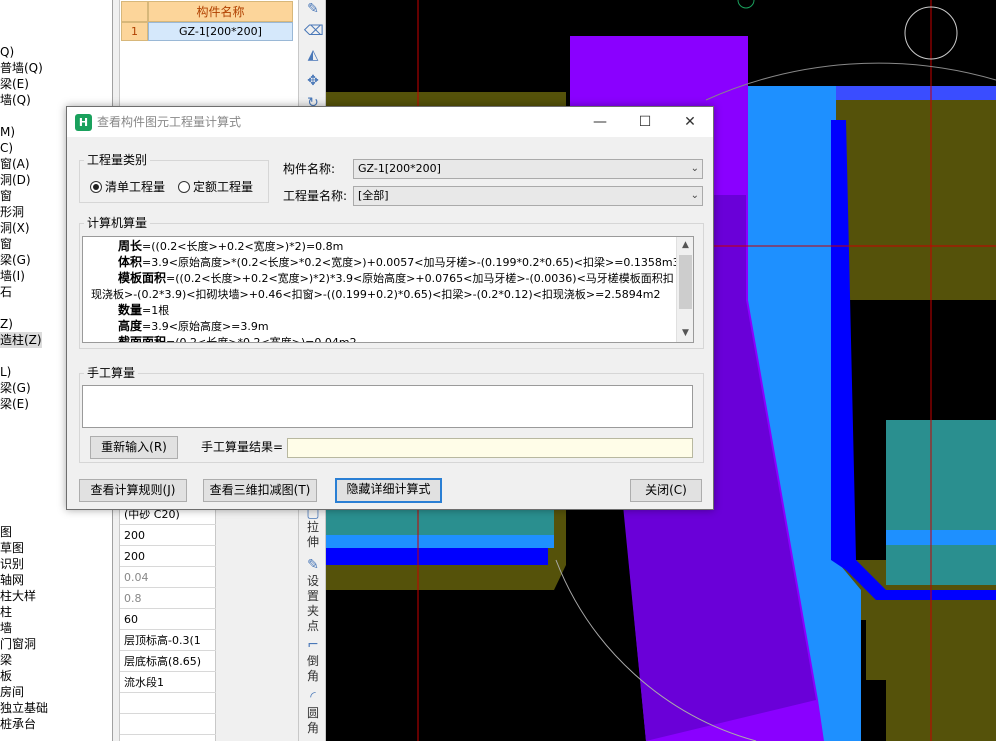 This screenshot has width=996, height=741. I want to click on property-value-cell: 层顶标高-0.3(1, so click(168, 640).